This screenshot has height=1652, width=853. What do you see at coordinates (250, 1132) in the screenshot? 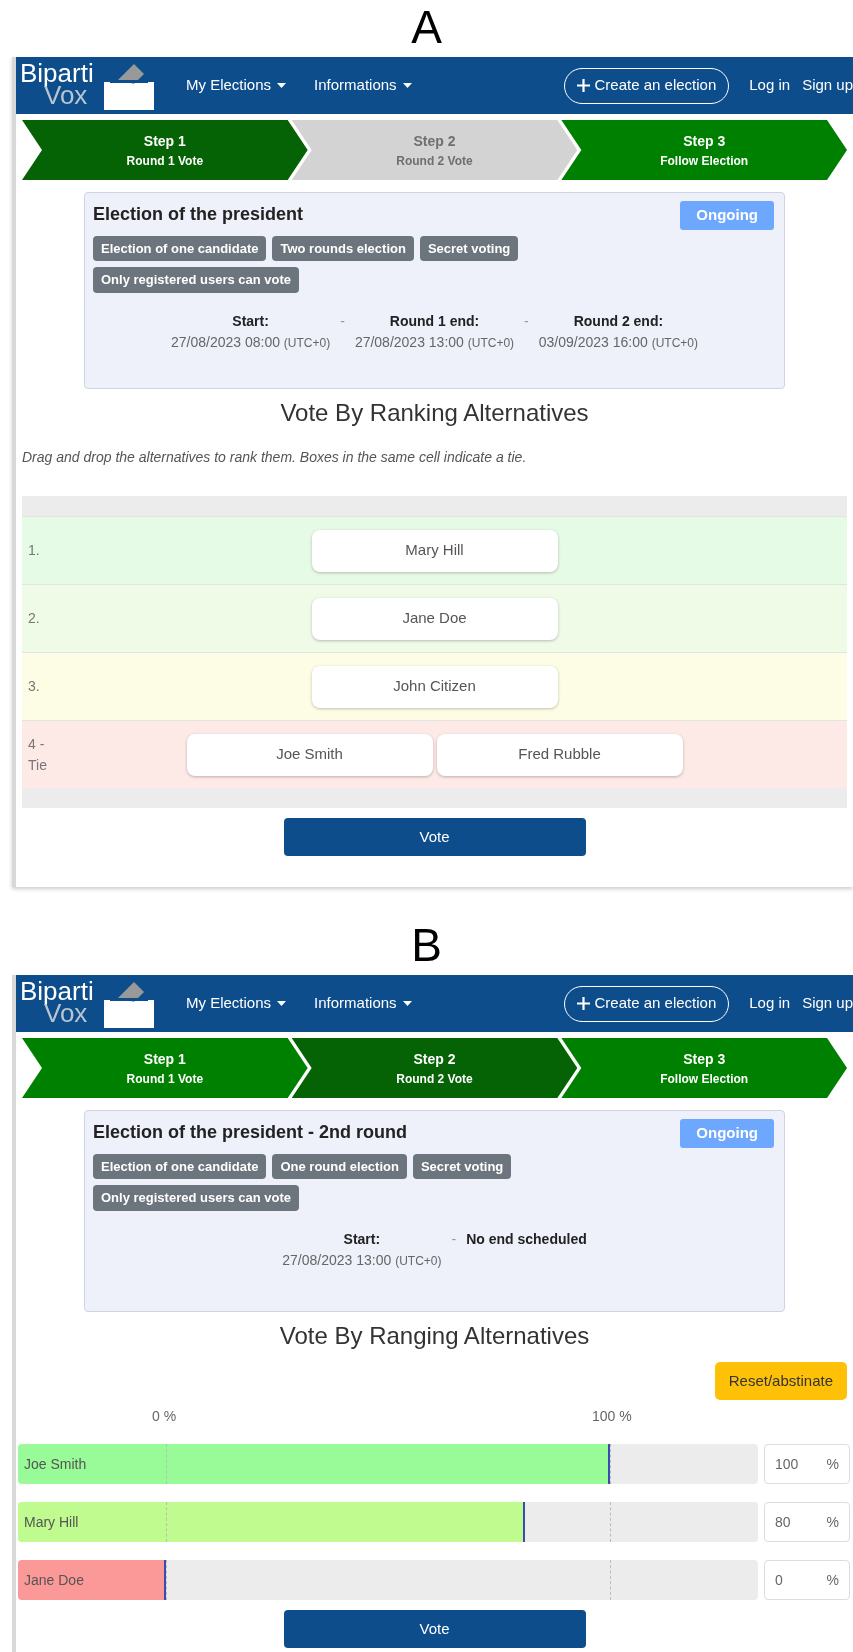
I see `election-title: Election of the president - 2nd round` at bounding box center [250, 1132].